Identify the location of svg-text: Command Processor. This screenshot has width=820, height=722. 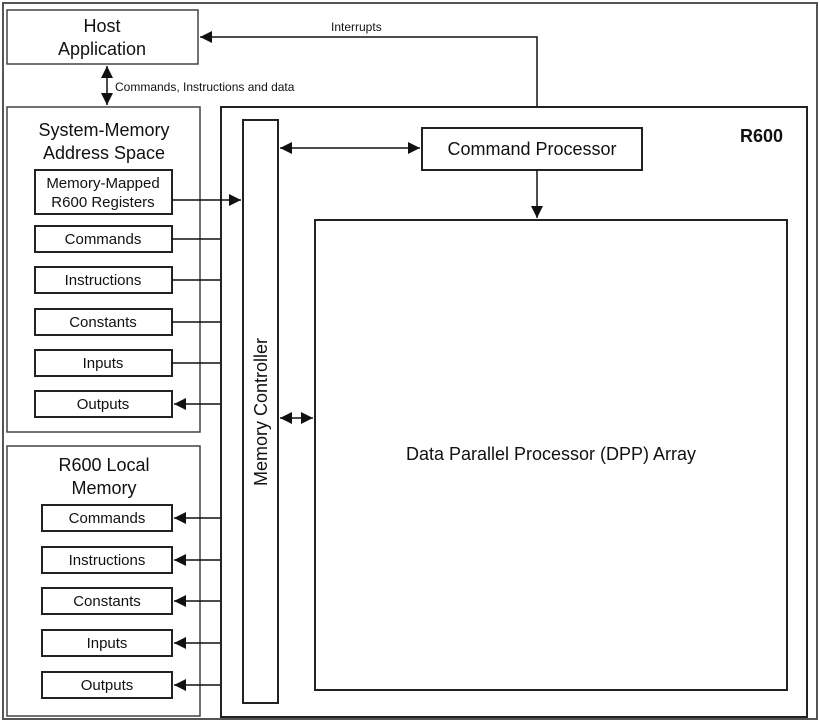
(531, 149).